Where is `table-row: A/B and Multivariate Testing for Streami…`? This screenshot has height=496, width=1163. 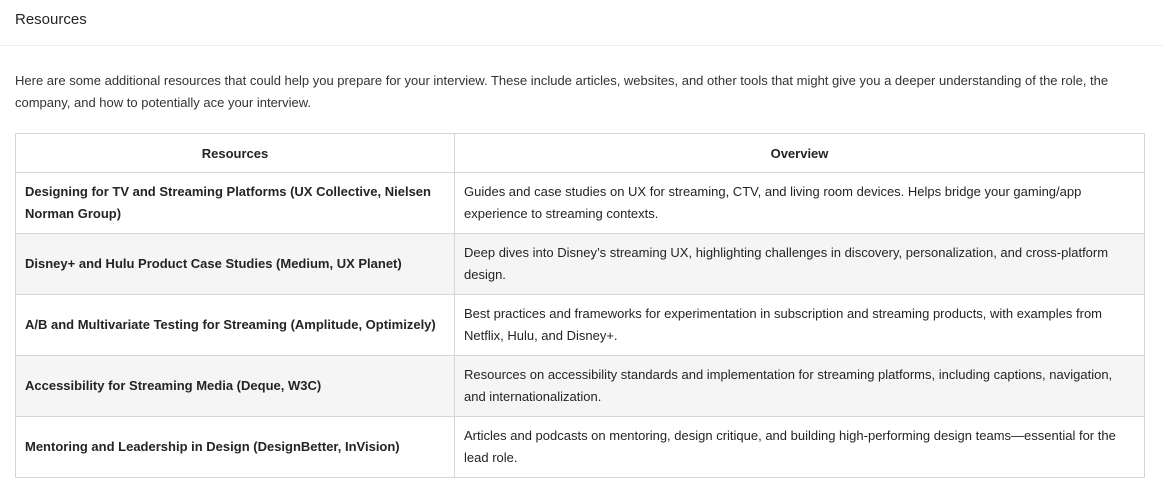 table-row: A/B and Multivariate Testing for Streami… is located at coordinates (580, 325).